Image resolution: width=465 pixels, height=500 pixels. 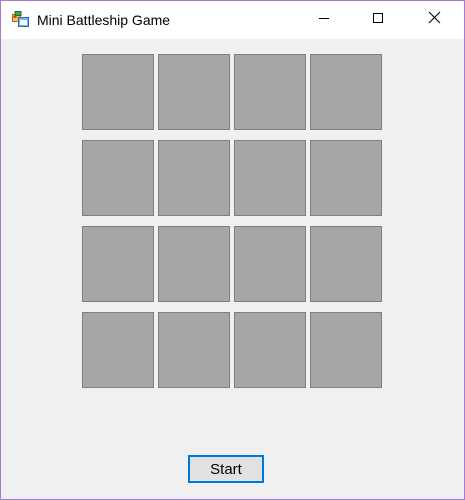 What do you see at coordinates (20, 19) in the screenshot?
I see `app-icon` at bounding box center [20, 19].